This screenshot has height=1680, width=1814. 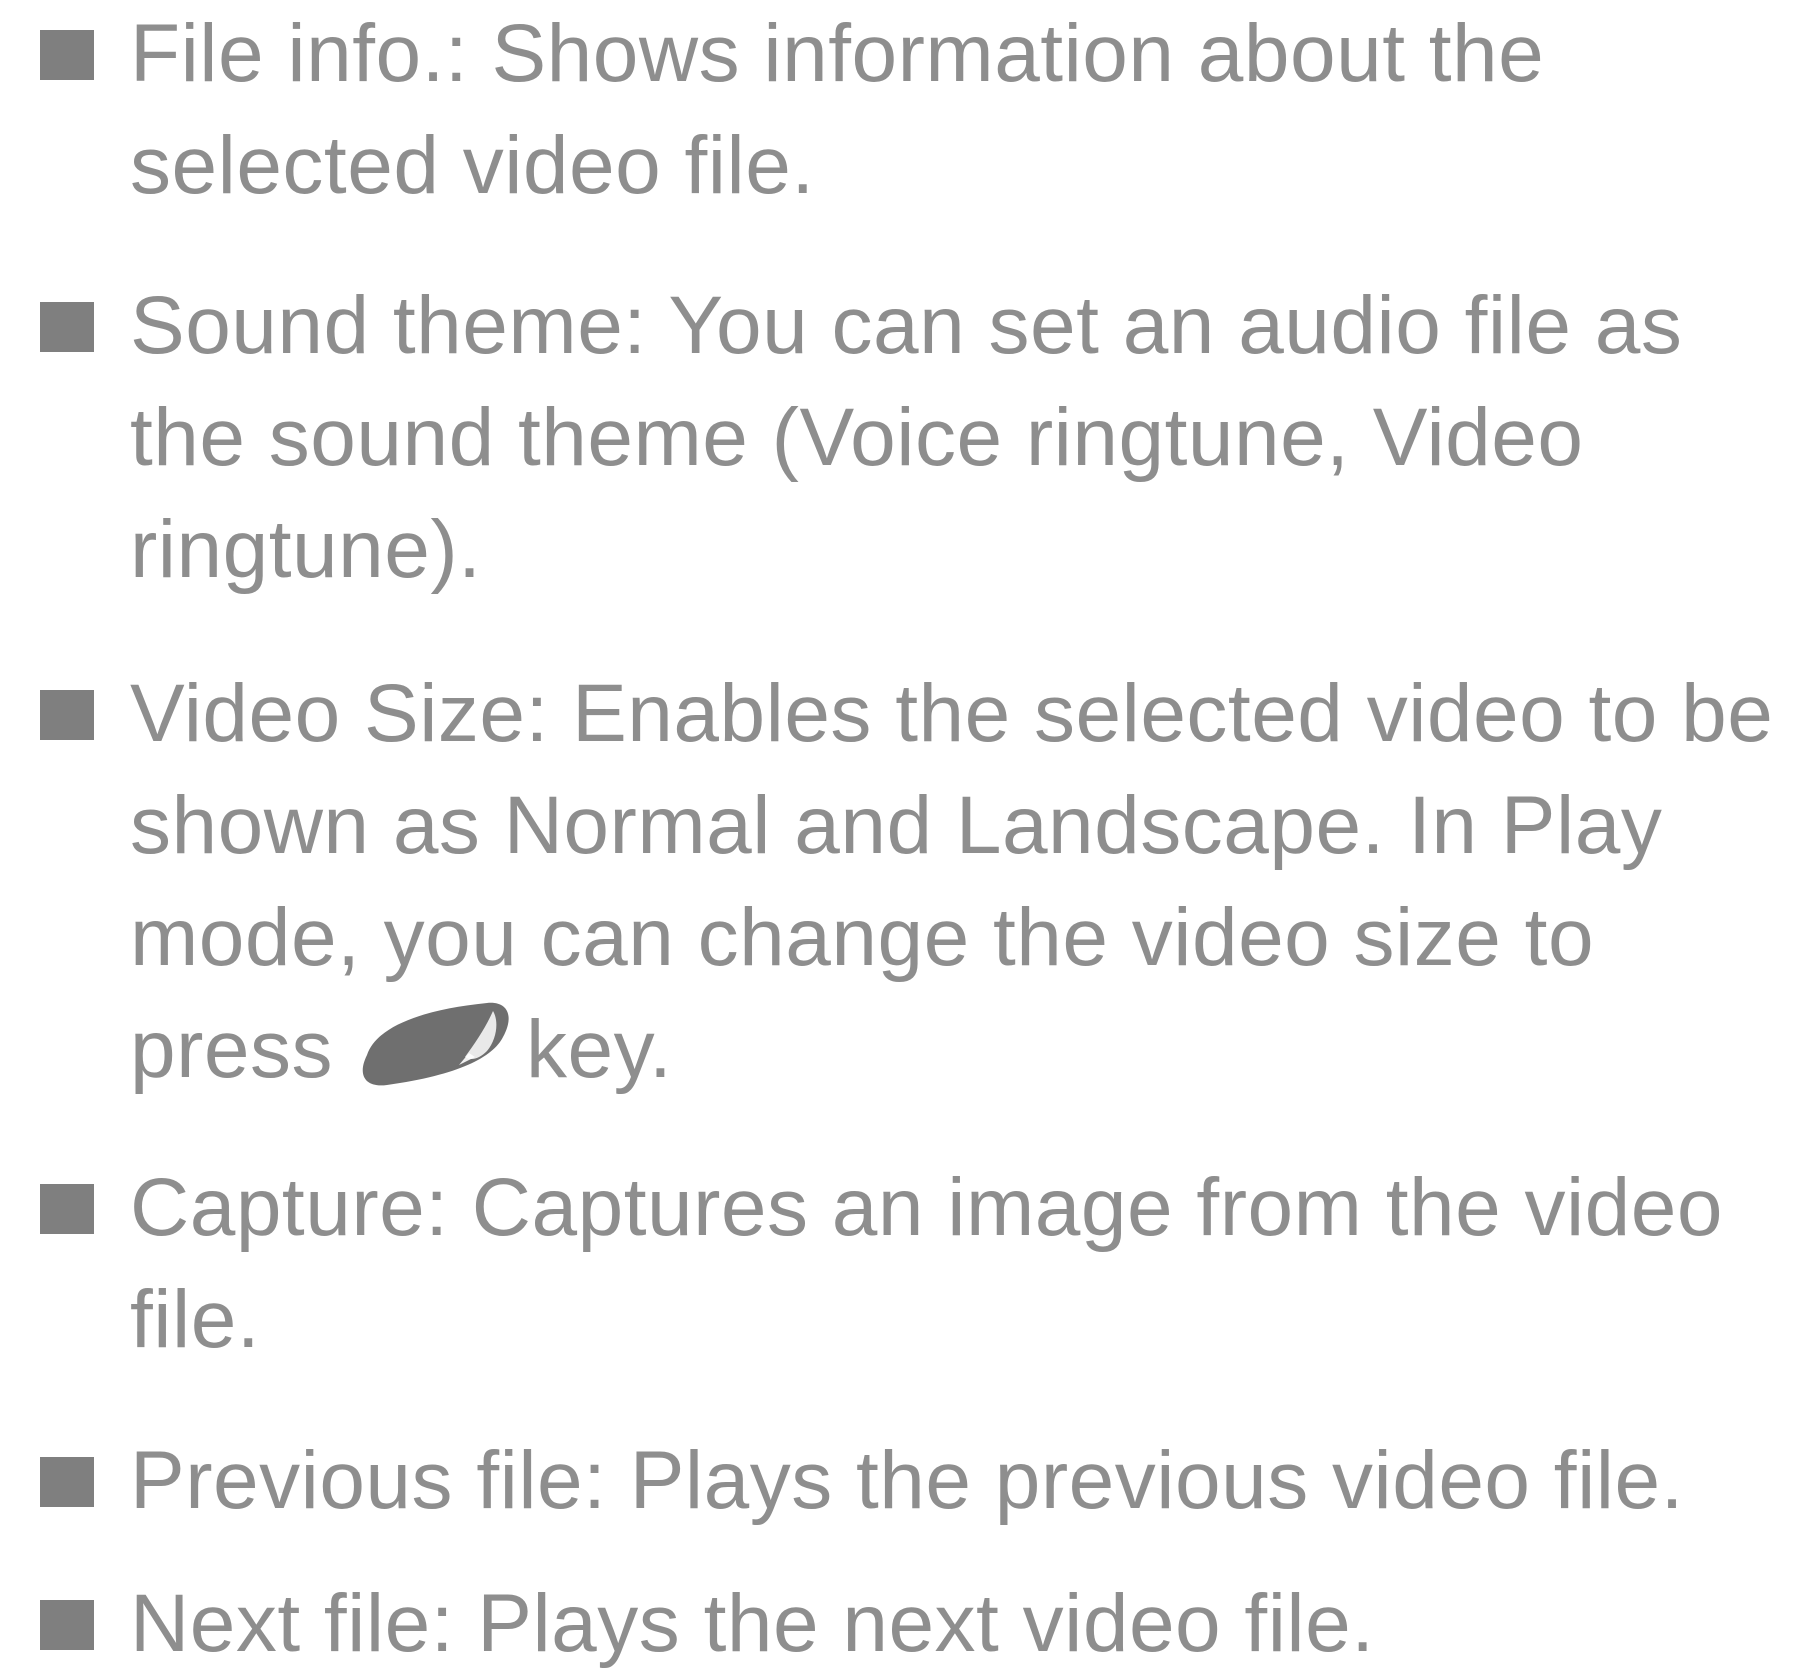 What do you see at coordinates (195, 1319) in the screenshot?
I see `item-text-line: file.` at bounding box center [195, 1319].